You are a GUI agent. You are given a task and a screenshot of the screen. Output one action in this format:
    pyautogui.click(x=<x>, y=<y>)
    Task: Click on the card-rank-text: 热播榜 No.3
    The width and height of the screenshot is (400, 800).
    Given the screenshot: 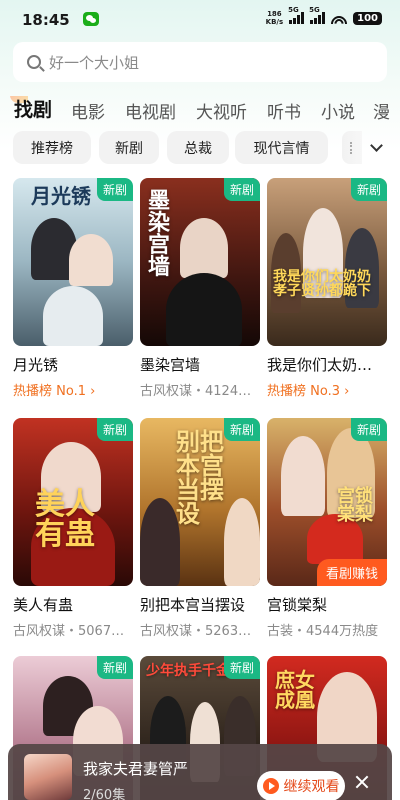 What is the action you would take?
    pyautogui.click(x=303, y=391)
    